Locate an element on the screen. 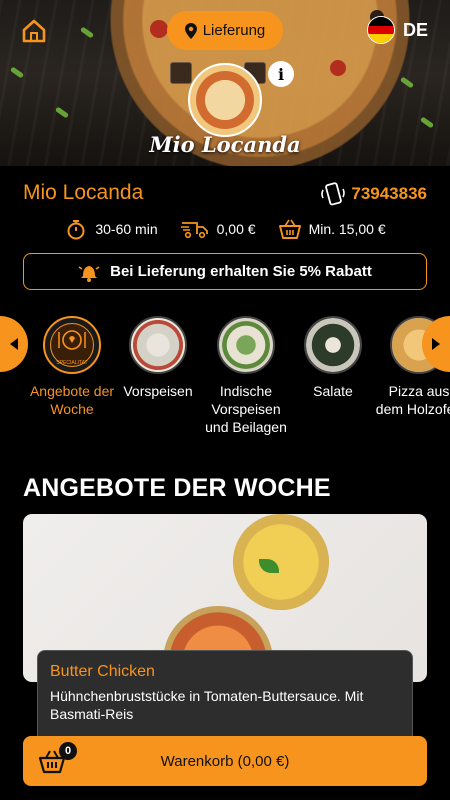  timer-icon is located at coordinates (76, 230).